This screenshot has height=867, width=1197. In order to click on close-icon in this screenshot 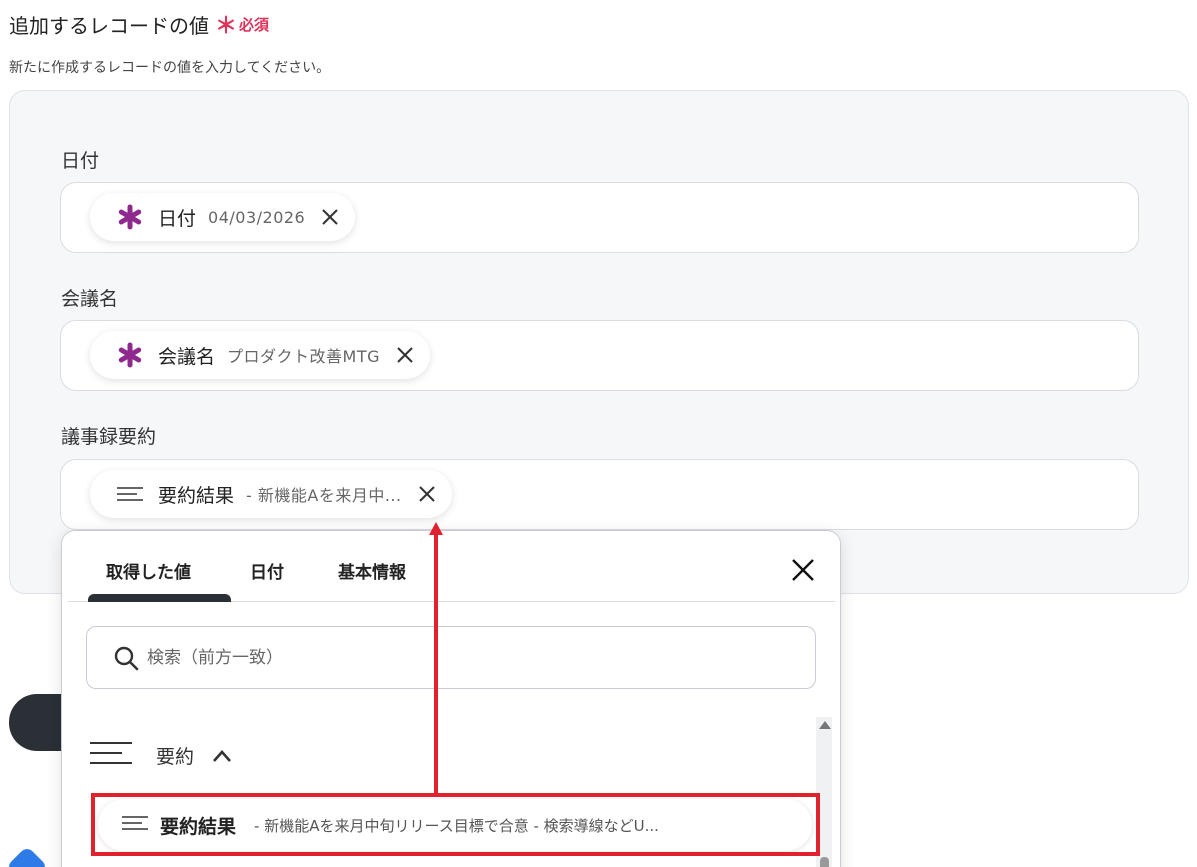, I will do `click(803, 570)`.